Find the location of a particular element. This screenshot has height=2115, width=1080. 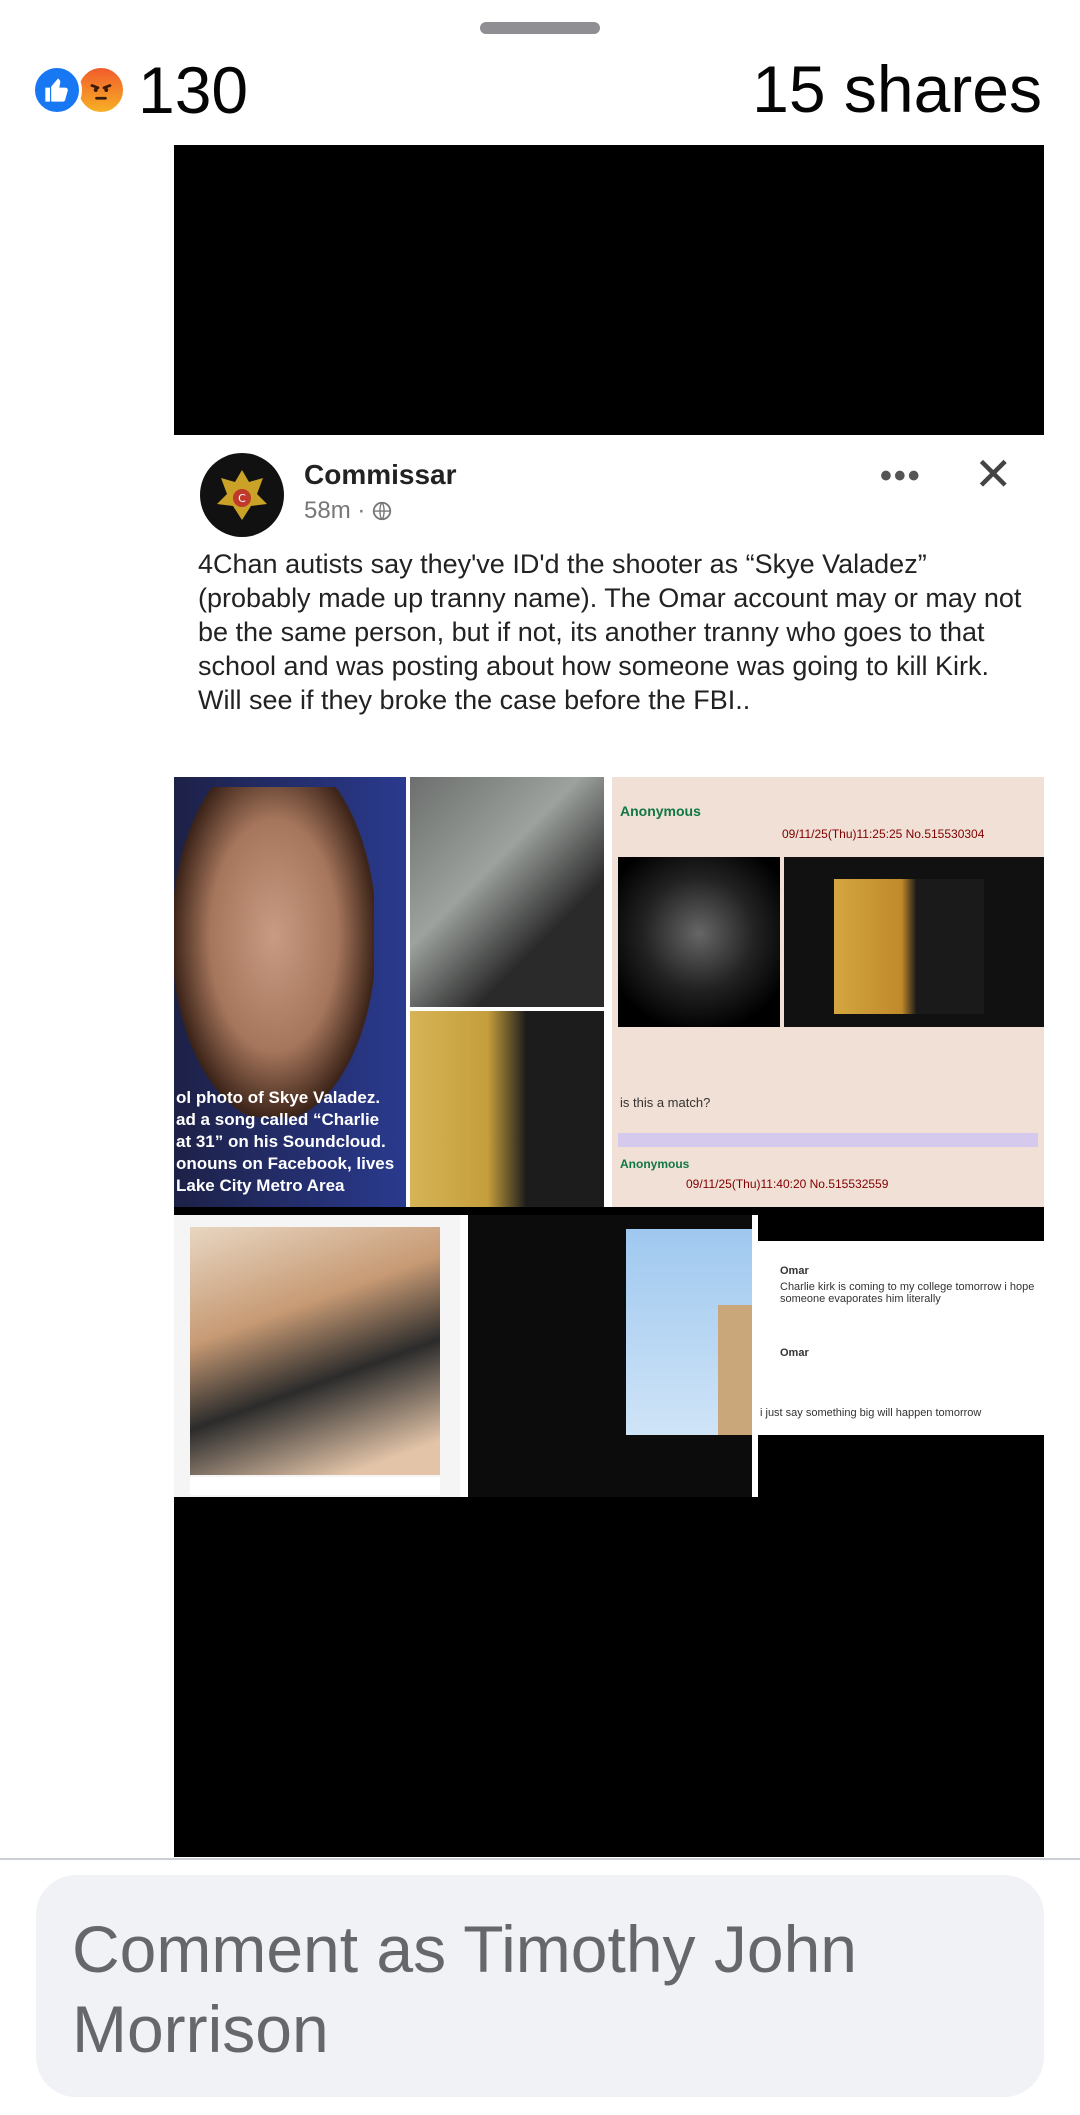

angry-icon is located at coordinates (101, 90).